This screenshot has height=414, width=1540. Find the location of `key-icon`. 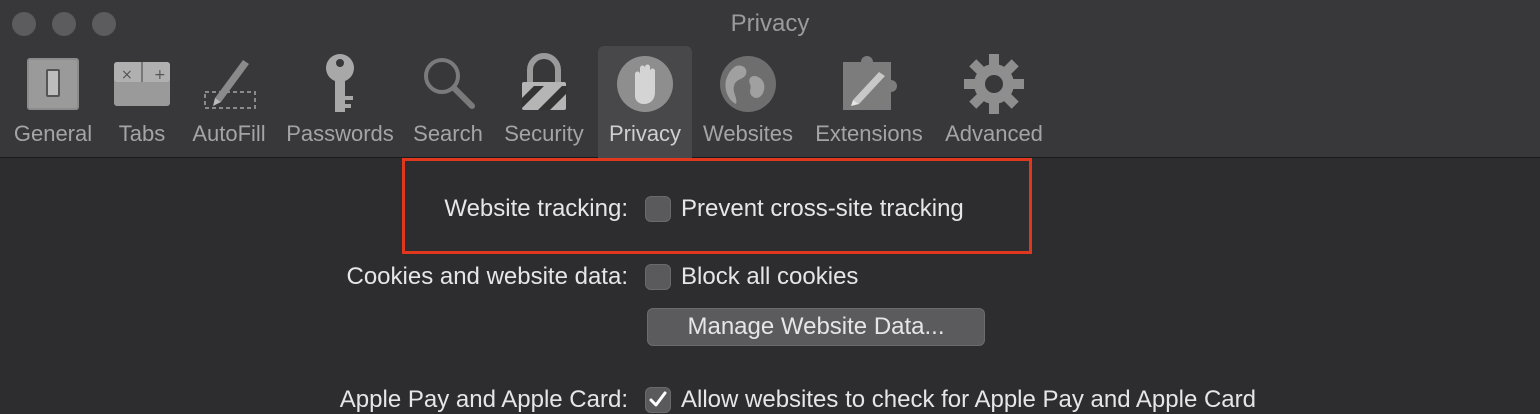

key-icon is located at coordinates (340, 83).